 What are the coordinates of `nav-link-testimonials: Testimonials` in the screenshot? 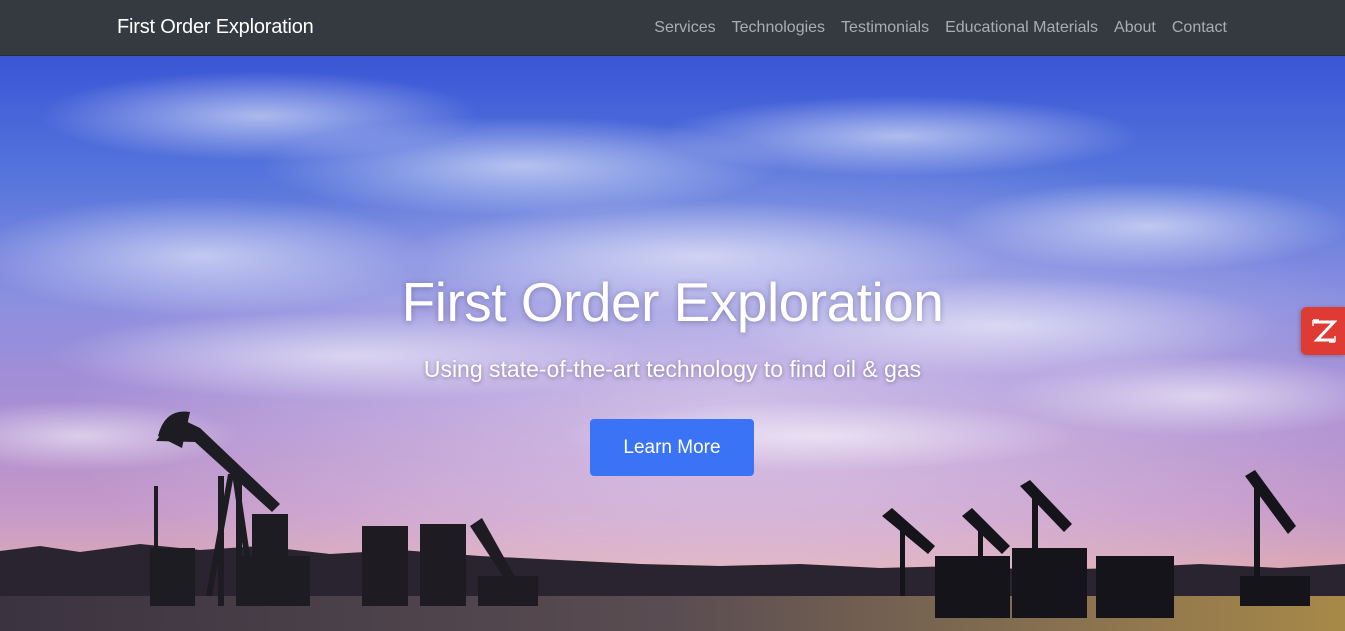 It's located at (885, 28).